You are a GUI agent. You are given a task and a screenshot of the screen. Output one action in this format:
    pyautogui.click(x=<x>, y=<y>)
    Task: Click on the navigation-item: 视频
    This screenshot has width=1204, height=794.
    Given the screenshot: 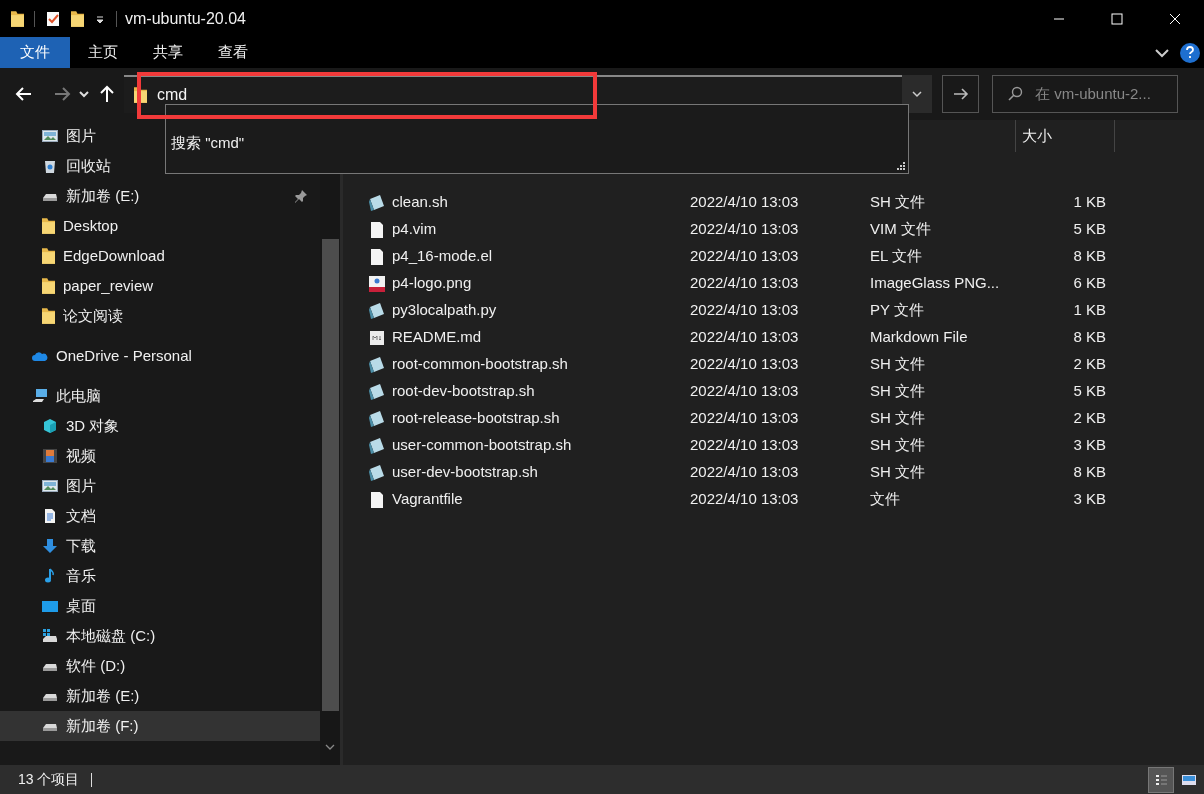 What is the action you would take?
    pyautogui.click(x=160, y=456)
    